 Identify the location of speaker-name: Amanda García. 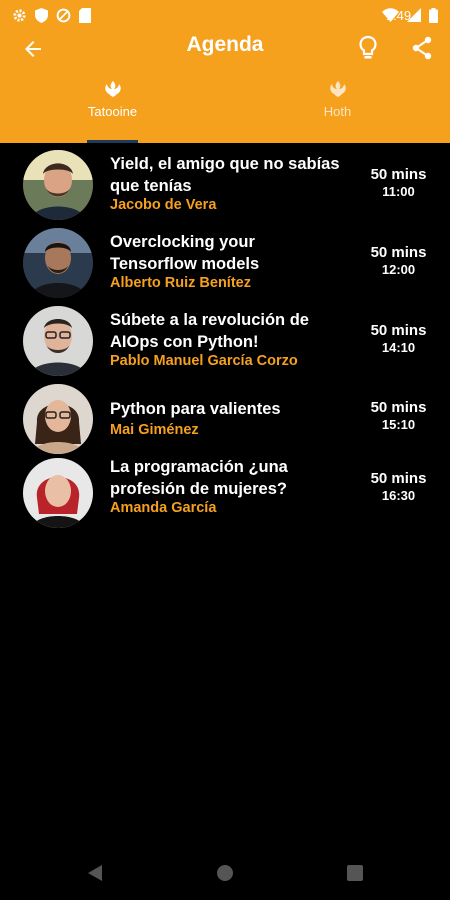
(163, 508).